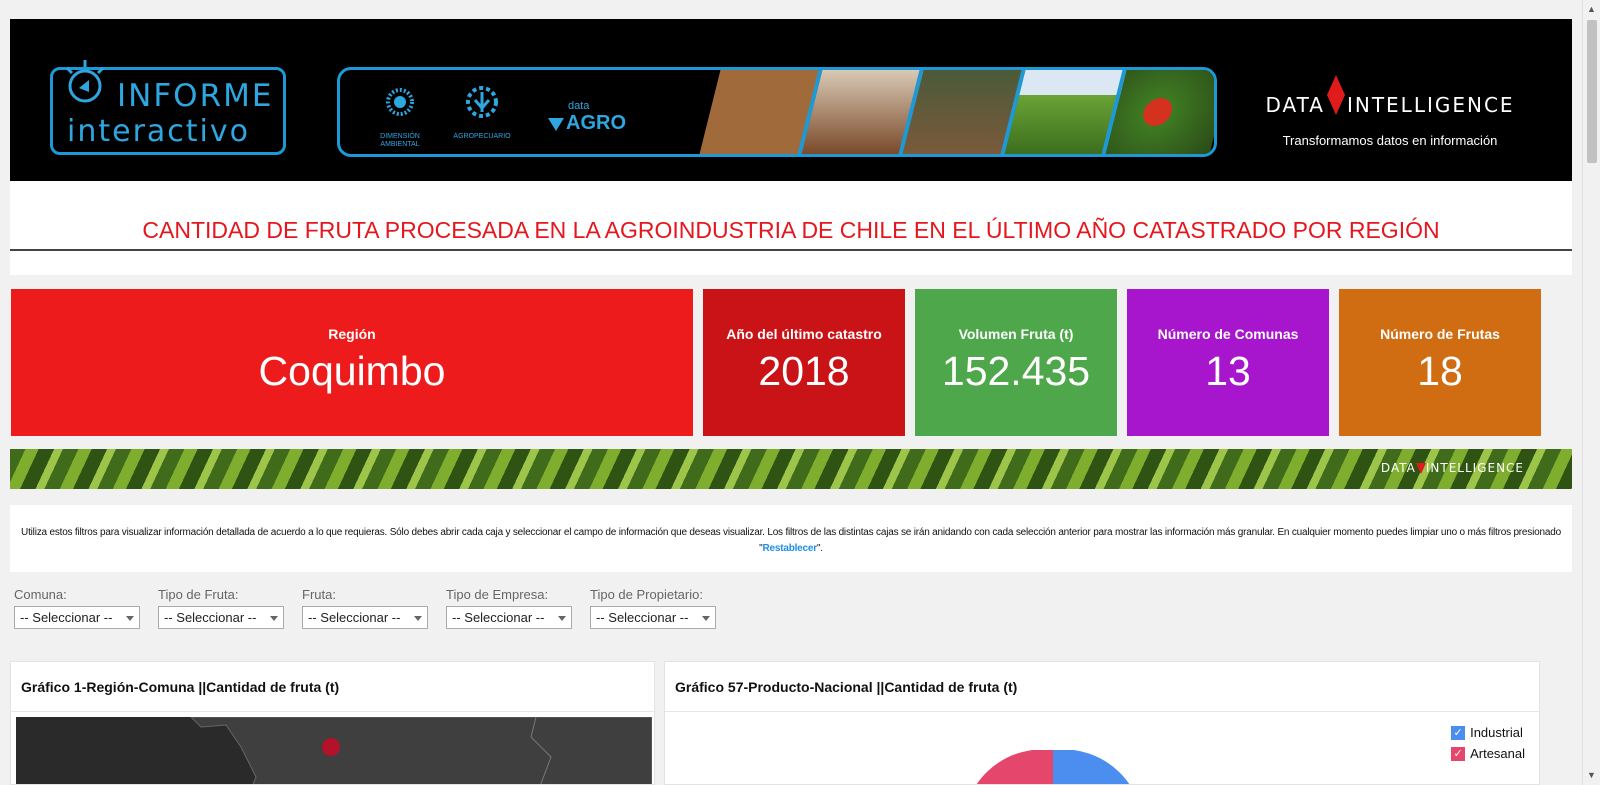 This screenshot has height=785, width=1600. I want to click on partner-label: AGROPECUARIO, so click(482, 136).